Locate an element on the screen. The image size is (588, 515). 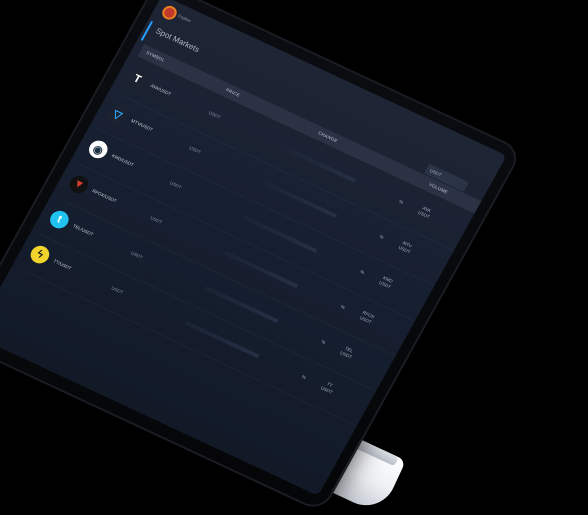
fox-icon: ▼ is located at coordinates (79, 184).